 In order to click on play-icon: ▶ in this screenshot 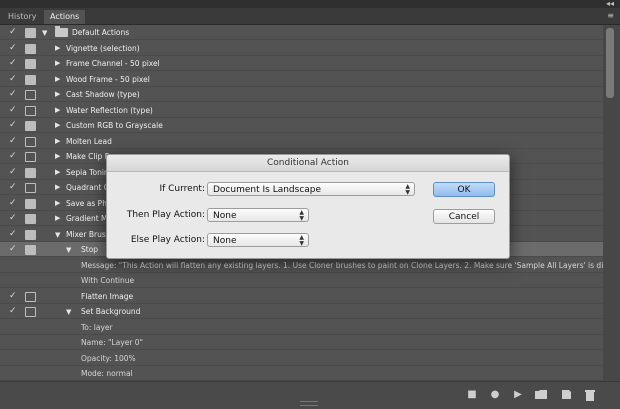, I will do `click(518, 395)`.